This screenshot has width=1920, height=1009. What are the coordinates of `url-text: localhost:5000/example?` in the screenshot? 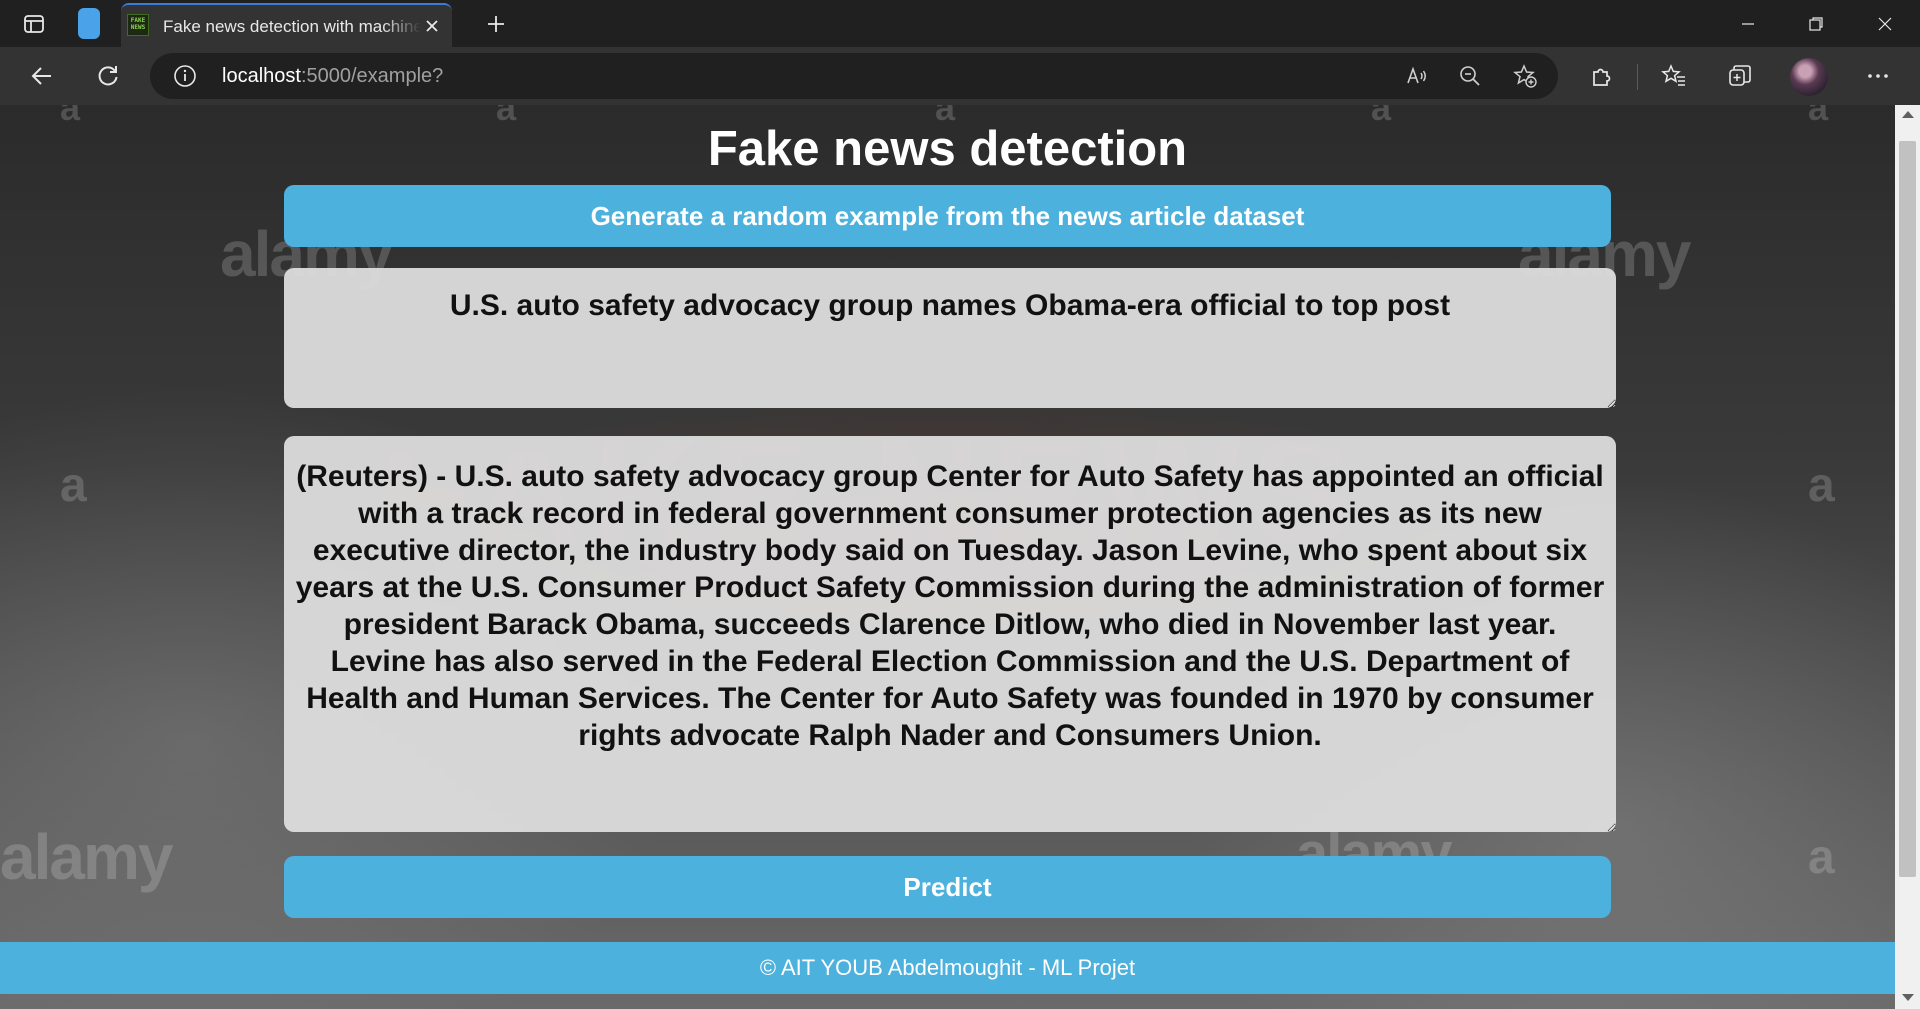 It's located at (332, 76).